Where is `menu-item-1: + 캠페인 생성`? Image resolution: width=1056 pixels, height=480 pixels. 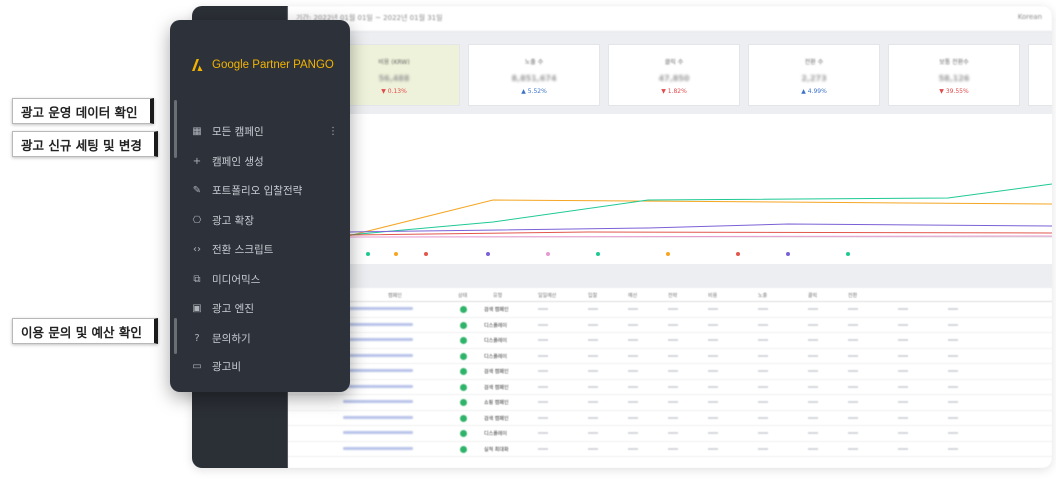 menu-item-1: + 캠페인 생성 is located at coordinates (260, 161).